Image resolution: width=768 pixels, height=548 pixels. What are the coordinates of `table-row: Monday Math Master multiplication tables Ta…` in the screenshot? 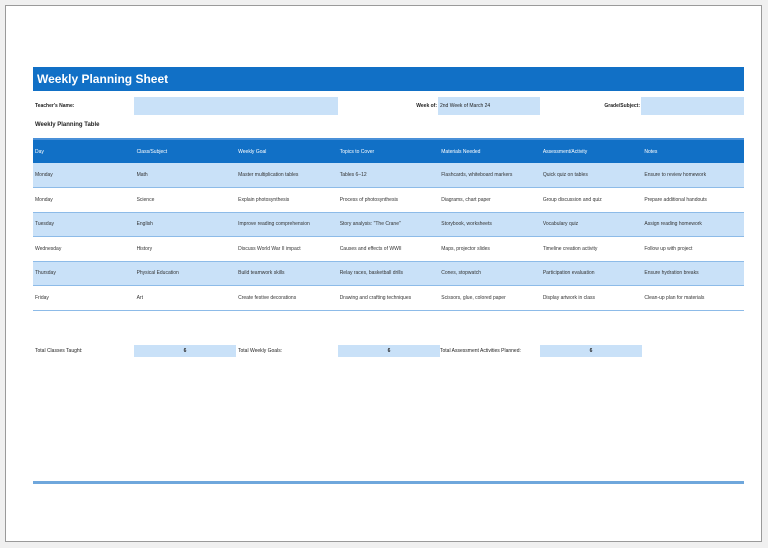 It's located at (388, 175).